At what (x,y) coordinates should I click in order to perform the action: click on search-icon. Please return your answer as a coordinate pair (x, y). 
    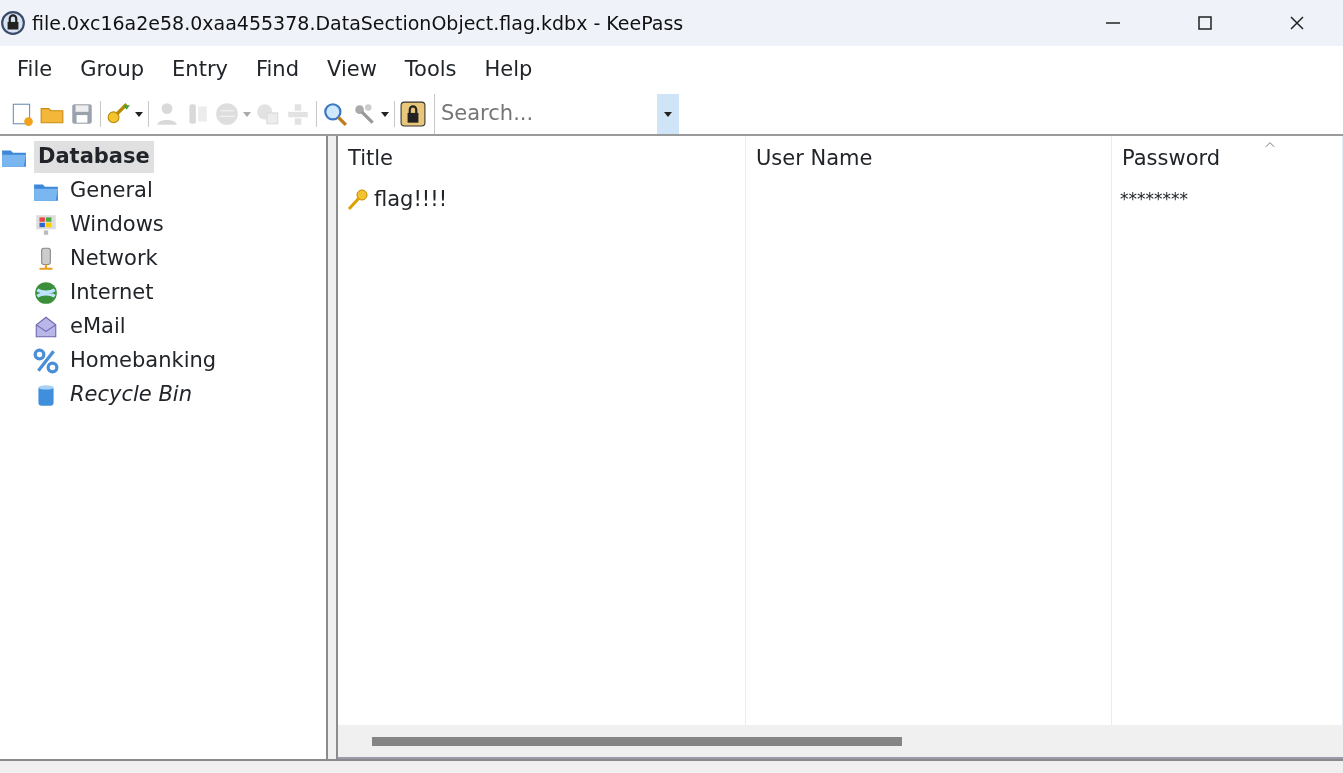
    Looking at the image, I should click on (335, 114).